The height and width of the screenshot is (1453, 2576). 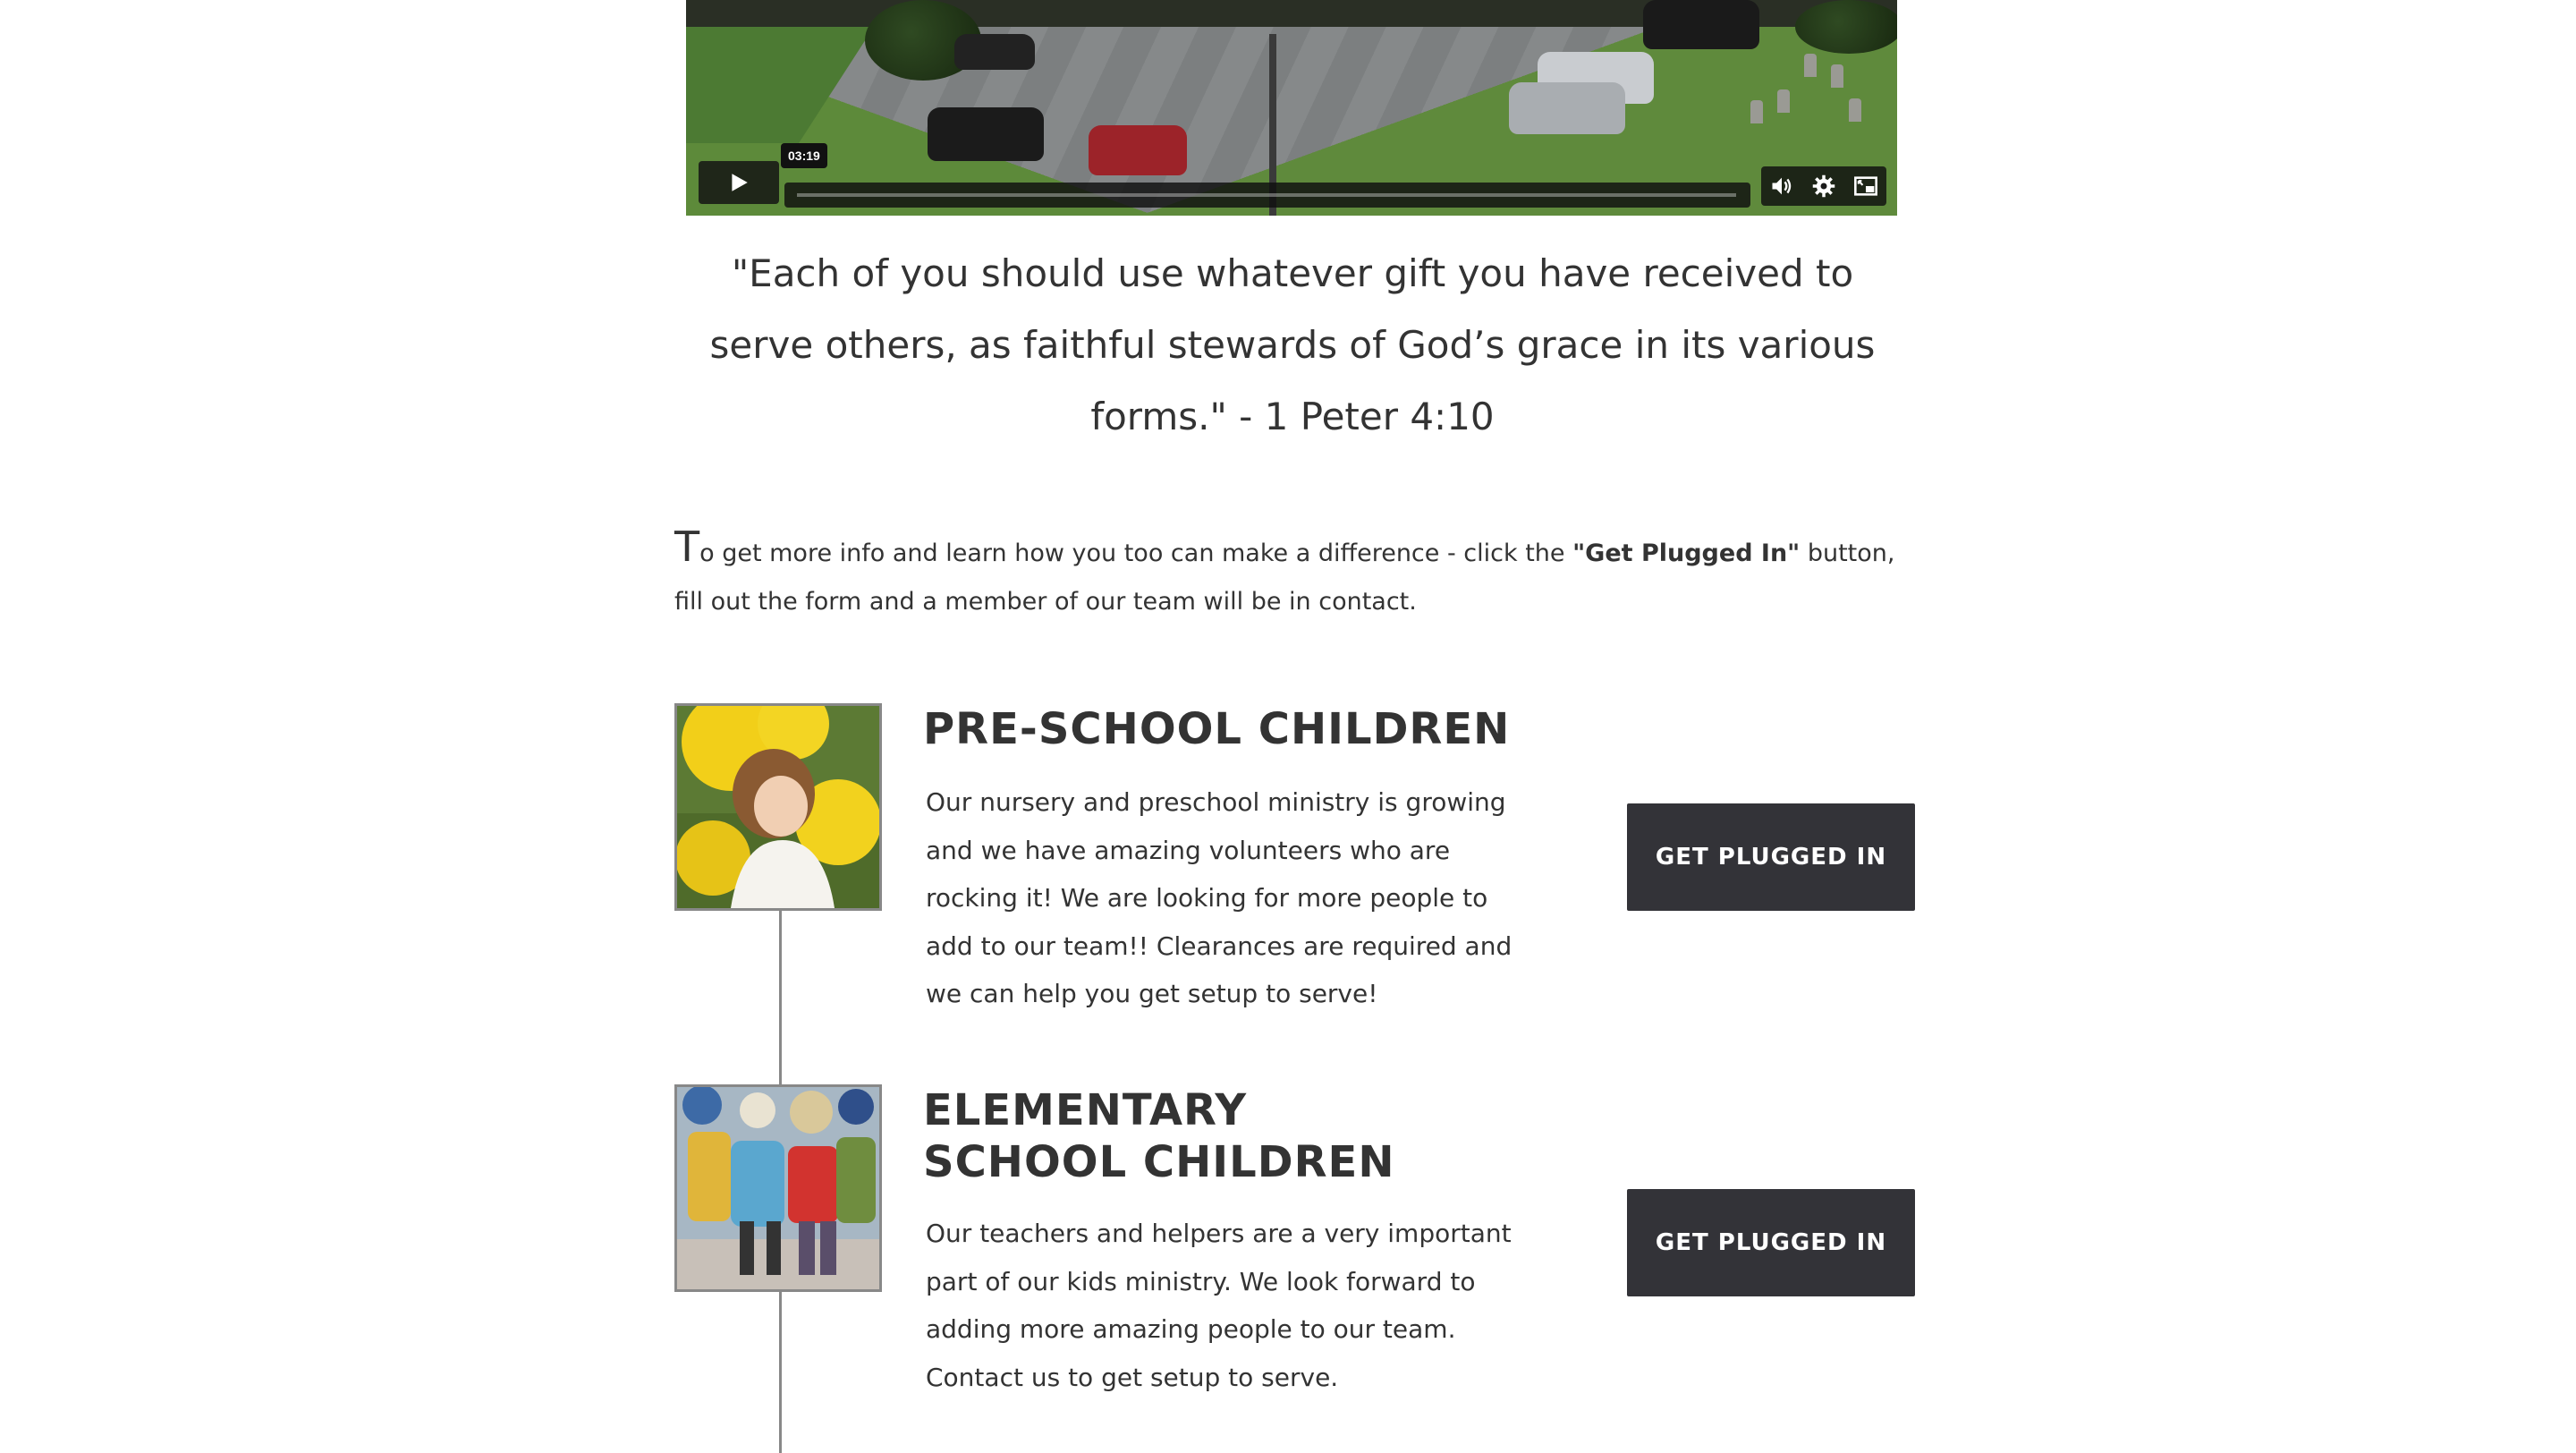 I want to click on picture-in-picture-button, so click(x=1865, y=186).